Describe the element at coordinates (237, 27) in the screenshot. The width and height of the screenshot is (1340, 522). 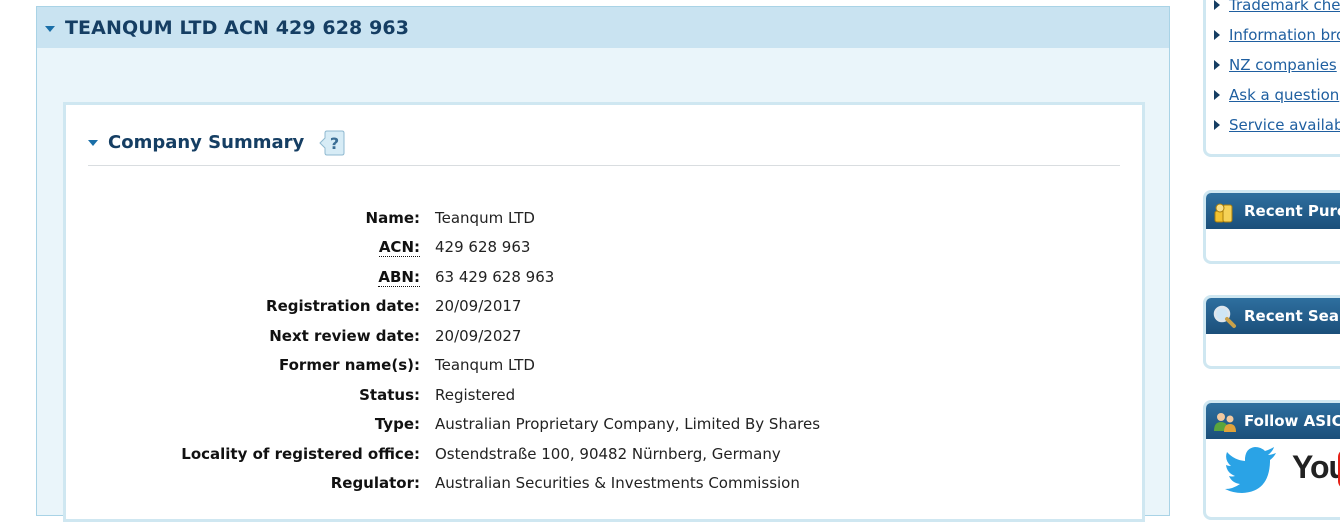
I see `page-title: TEANQUM LTD ACN 429 628 963` at that location.